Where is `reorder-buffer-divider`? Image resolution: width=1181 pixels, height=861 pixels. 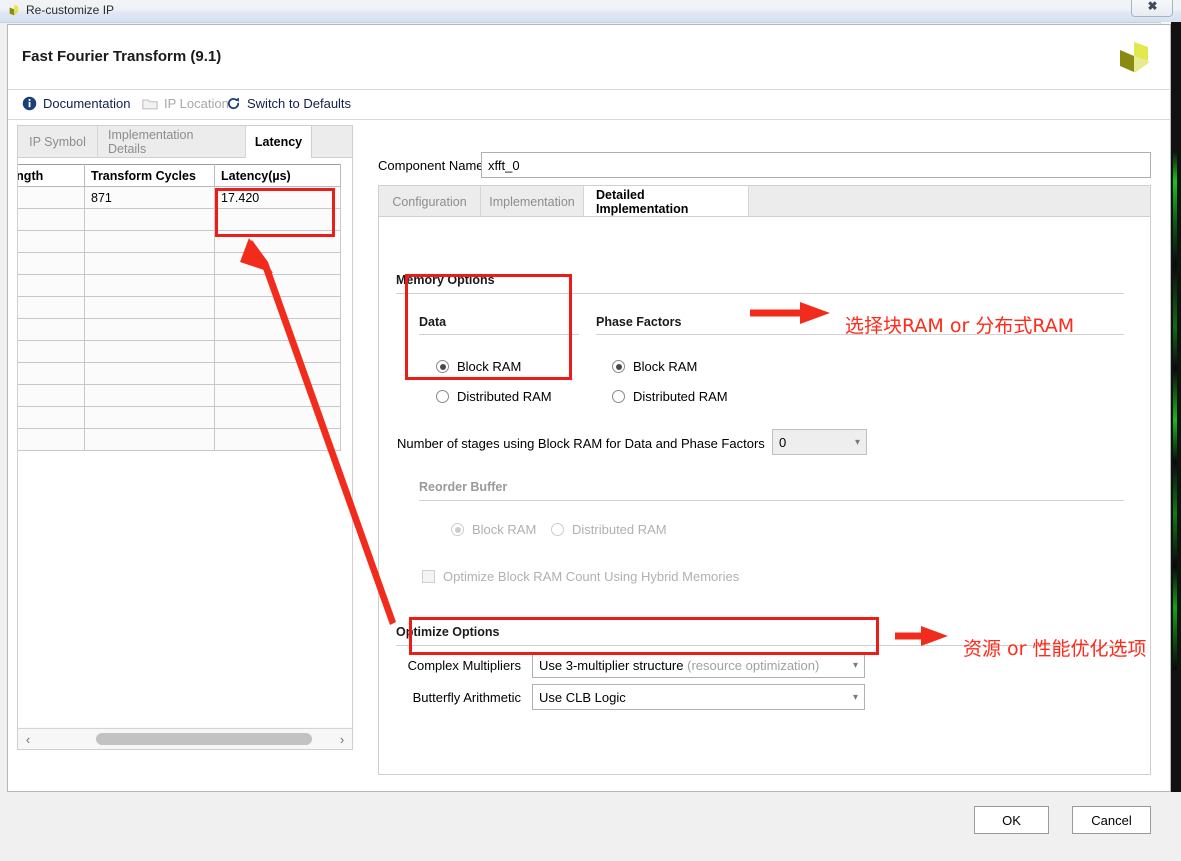
reorder-buffer-divider is located at coordinates (771, 500).